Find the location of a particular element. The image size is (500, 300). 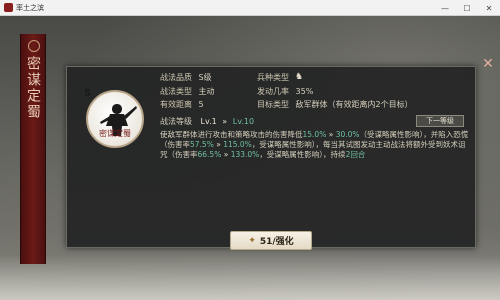

desc-text-4: ，受谋略属性影响），持续 is located at coordinates (302, 154).